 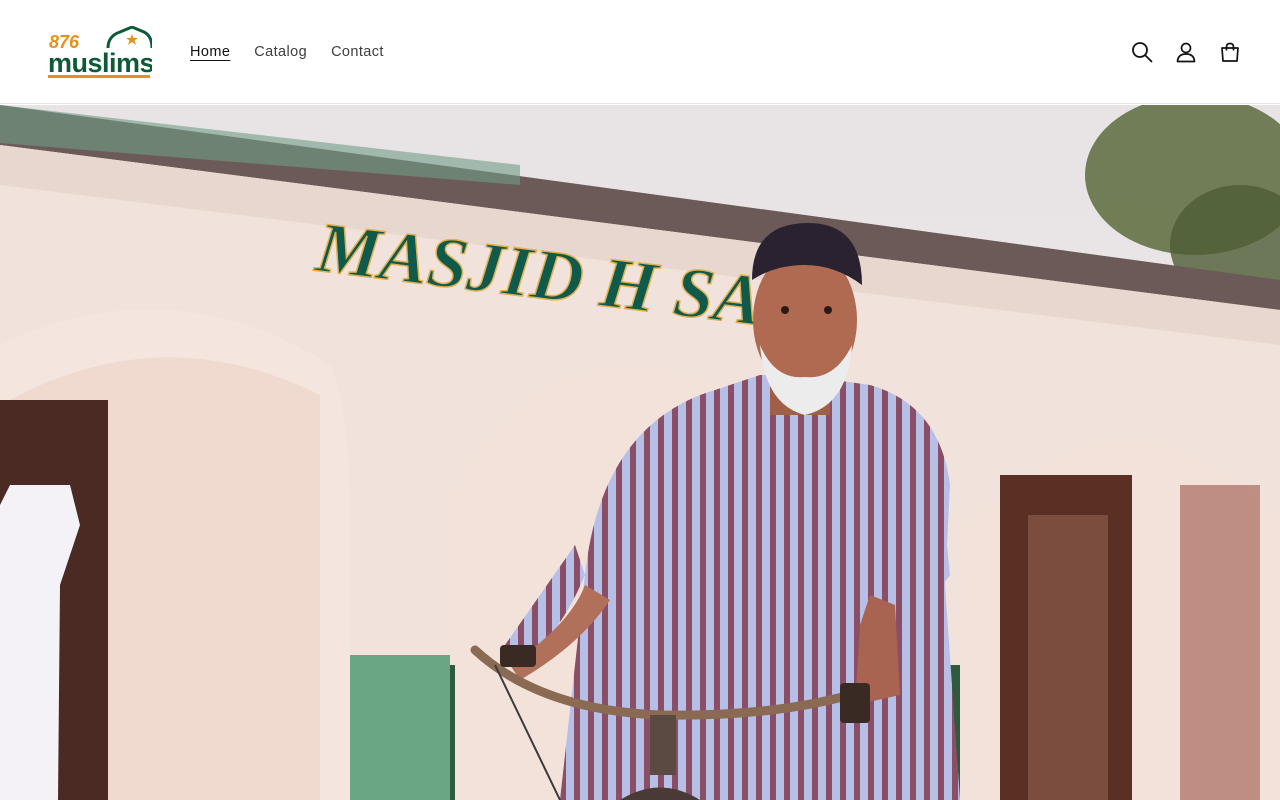 I want to click on bike-stem, so click(x=663, y=745).